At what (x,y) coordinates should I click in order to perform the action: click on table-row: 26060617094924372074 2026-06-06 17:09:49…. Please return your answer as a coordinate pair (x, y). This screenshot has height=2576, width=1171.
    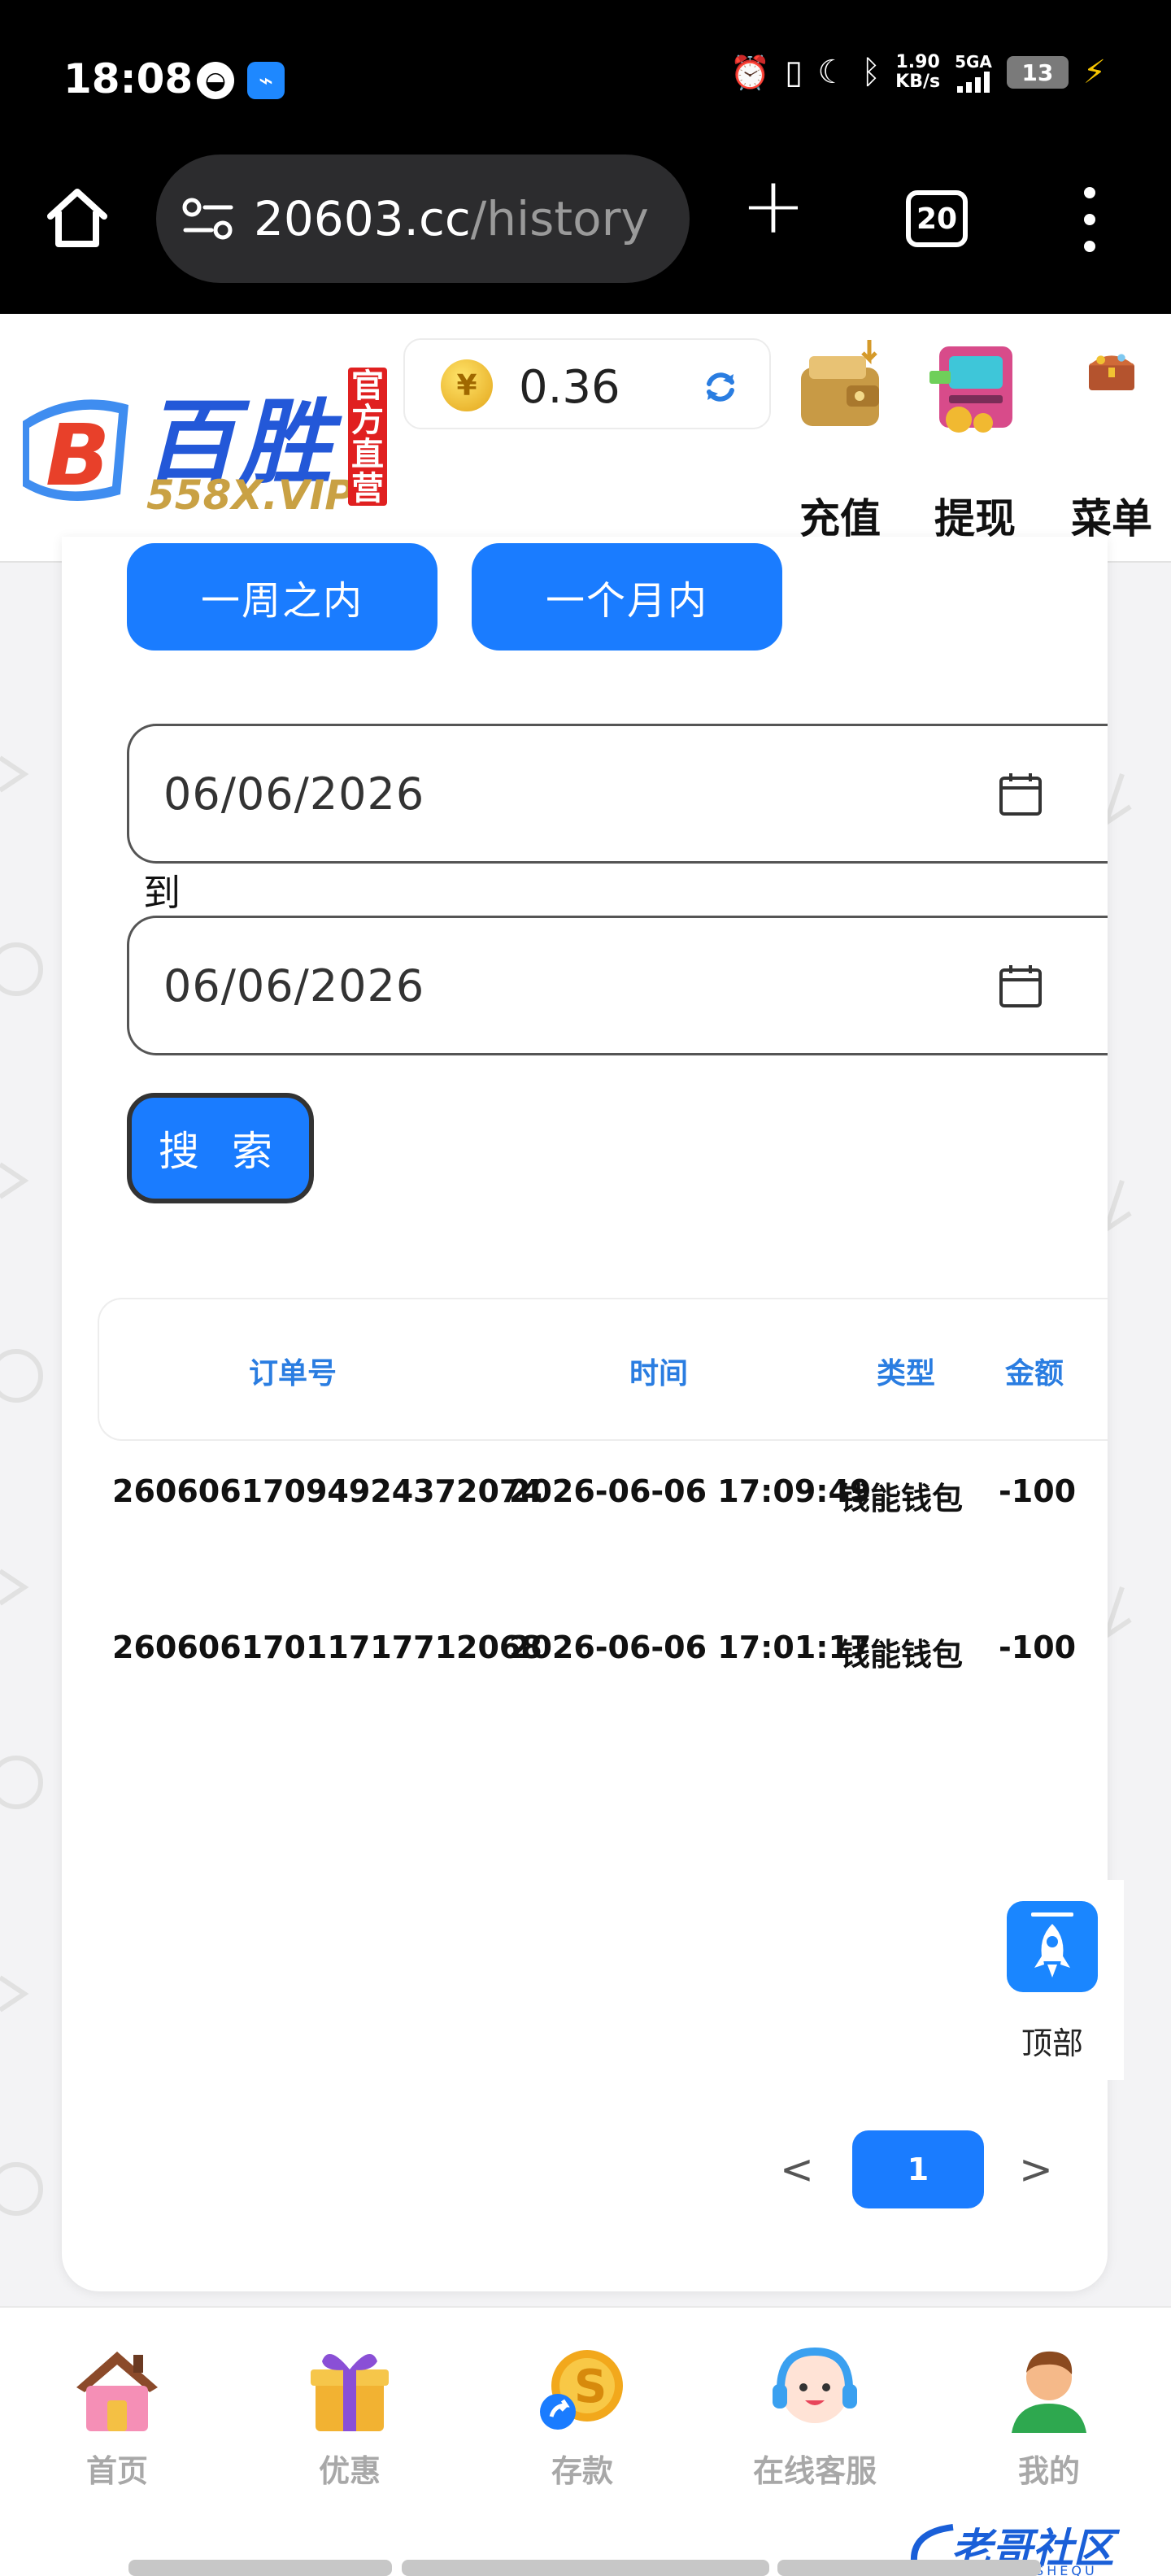
    Looking at the image, I should click on (585, 1522).